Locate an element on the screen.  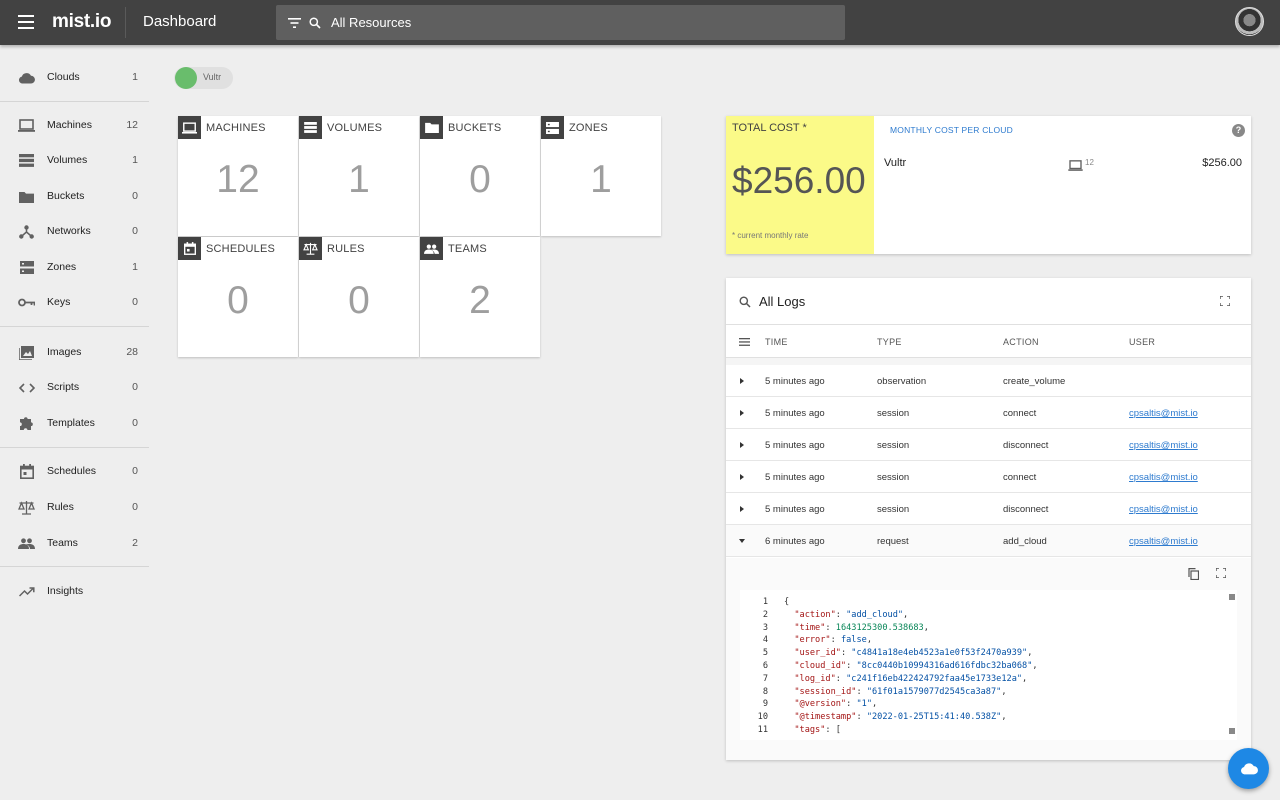
column-header-action: ACTION is located at coordinates (1021, 342).